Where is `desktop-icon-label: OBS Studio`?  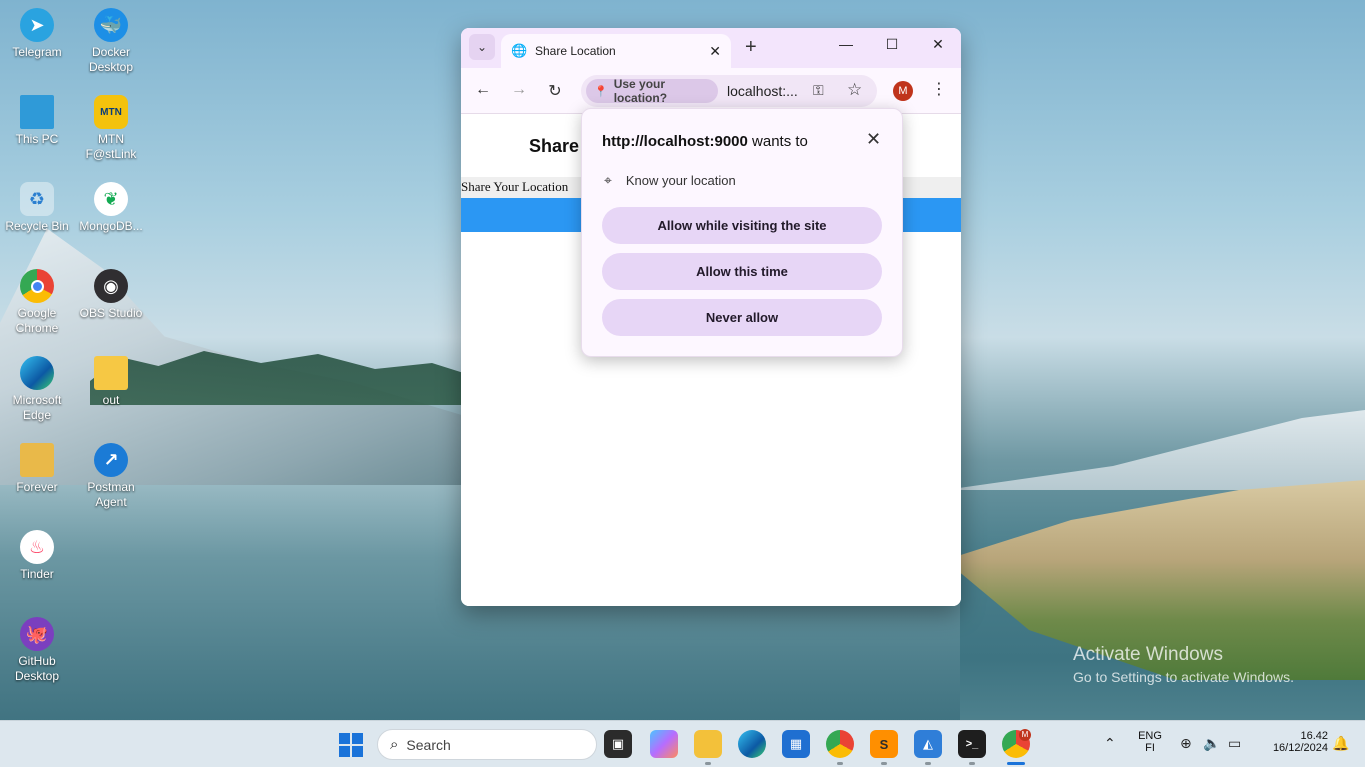 desktop-icon-label: OBS Studio is located at coordinates (111, 313).